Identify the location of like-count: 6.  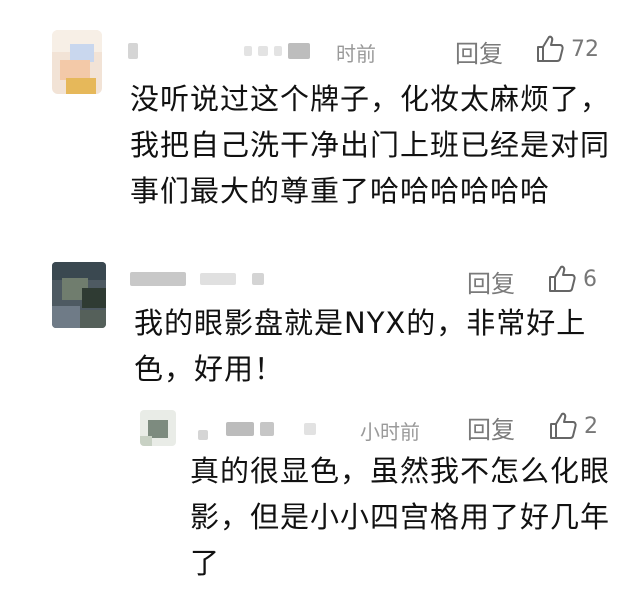
(590, 279).